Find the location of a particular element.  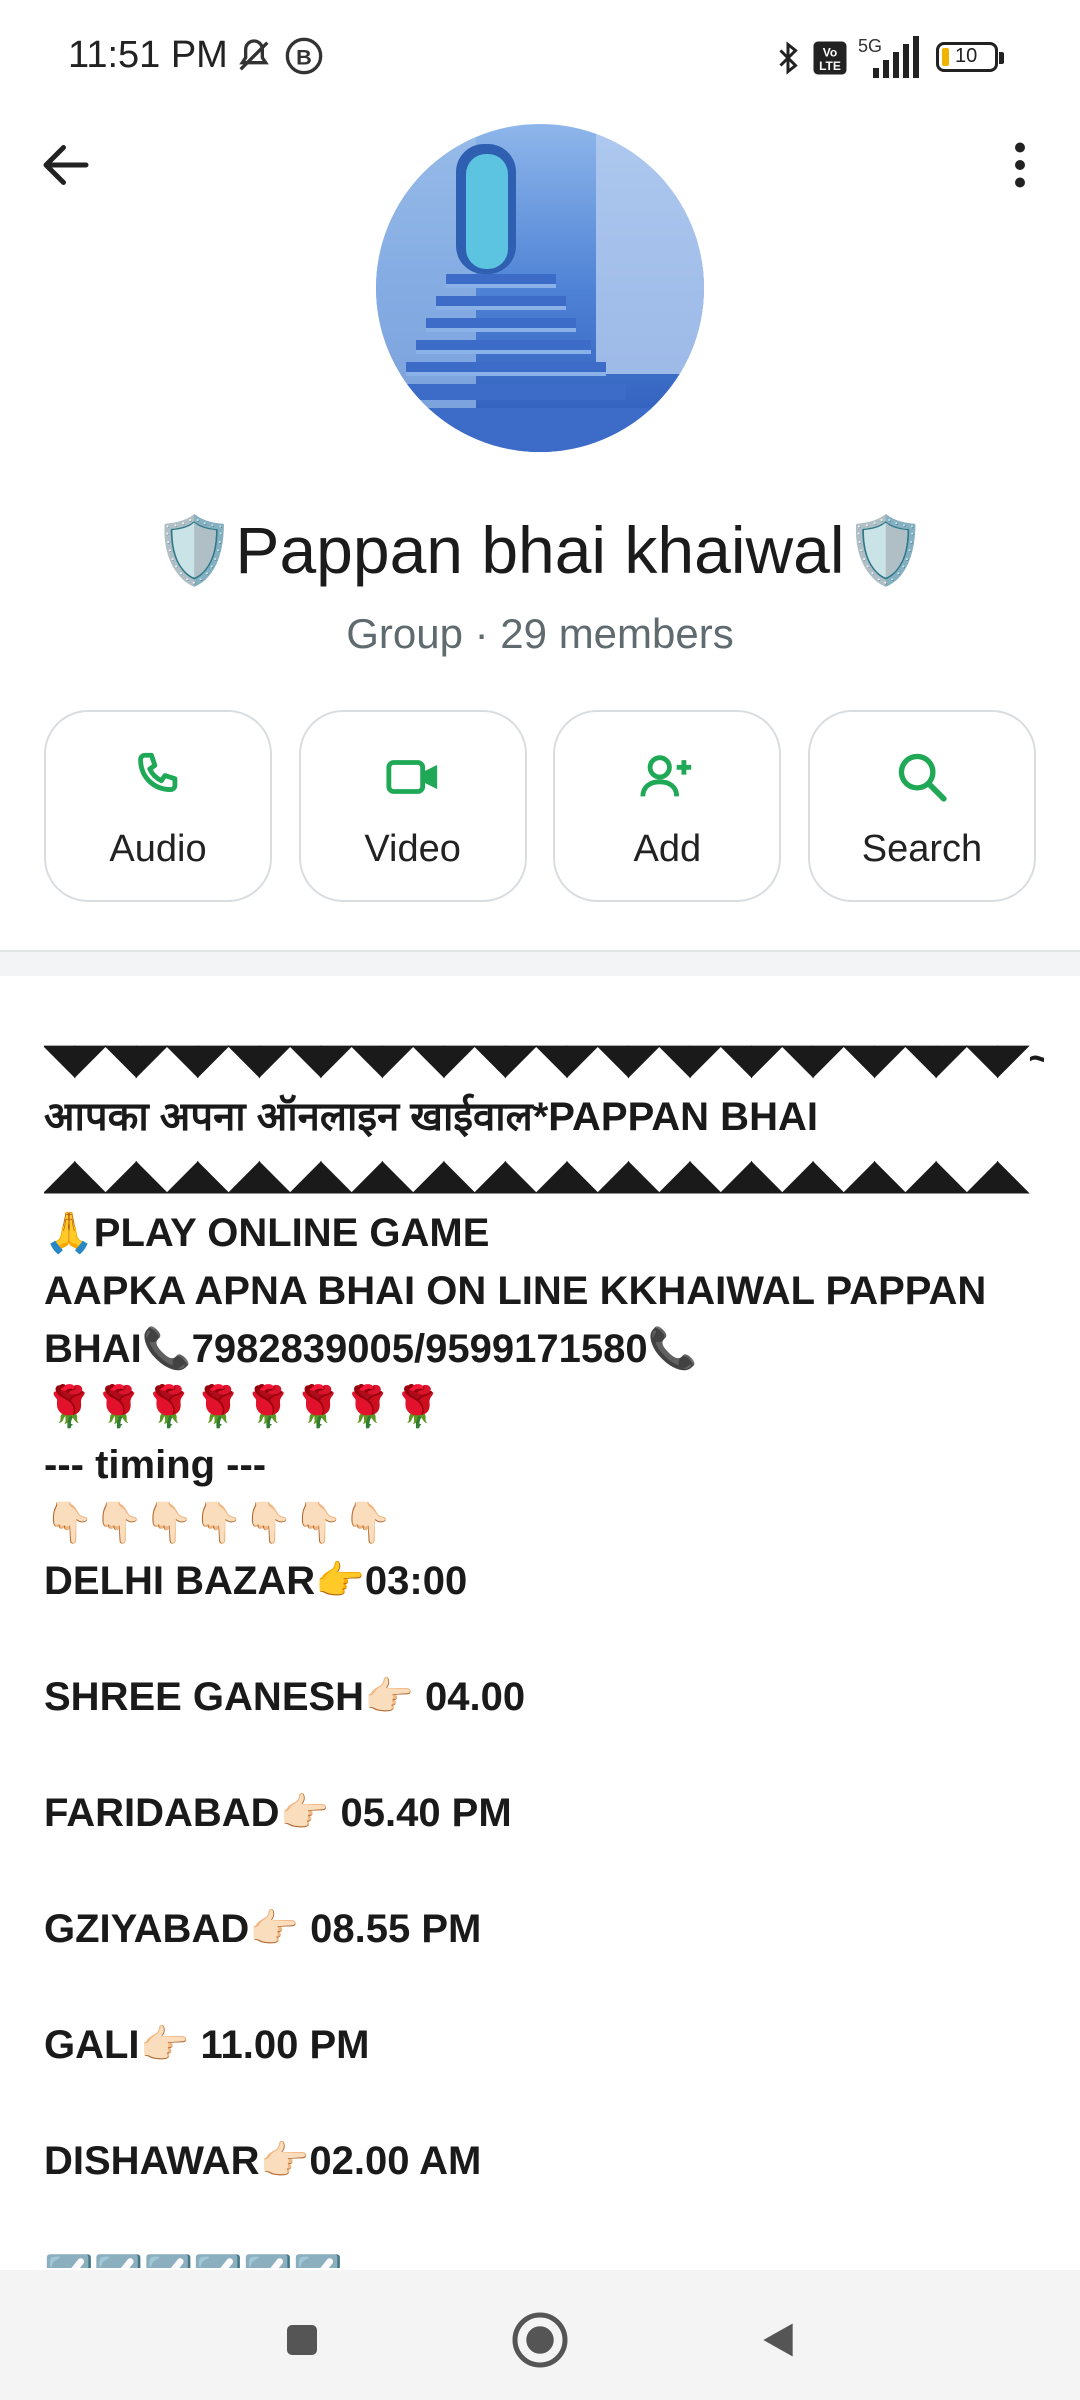

recent-apps-button is located at coordinates (302, 2340).